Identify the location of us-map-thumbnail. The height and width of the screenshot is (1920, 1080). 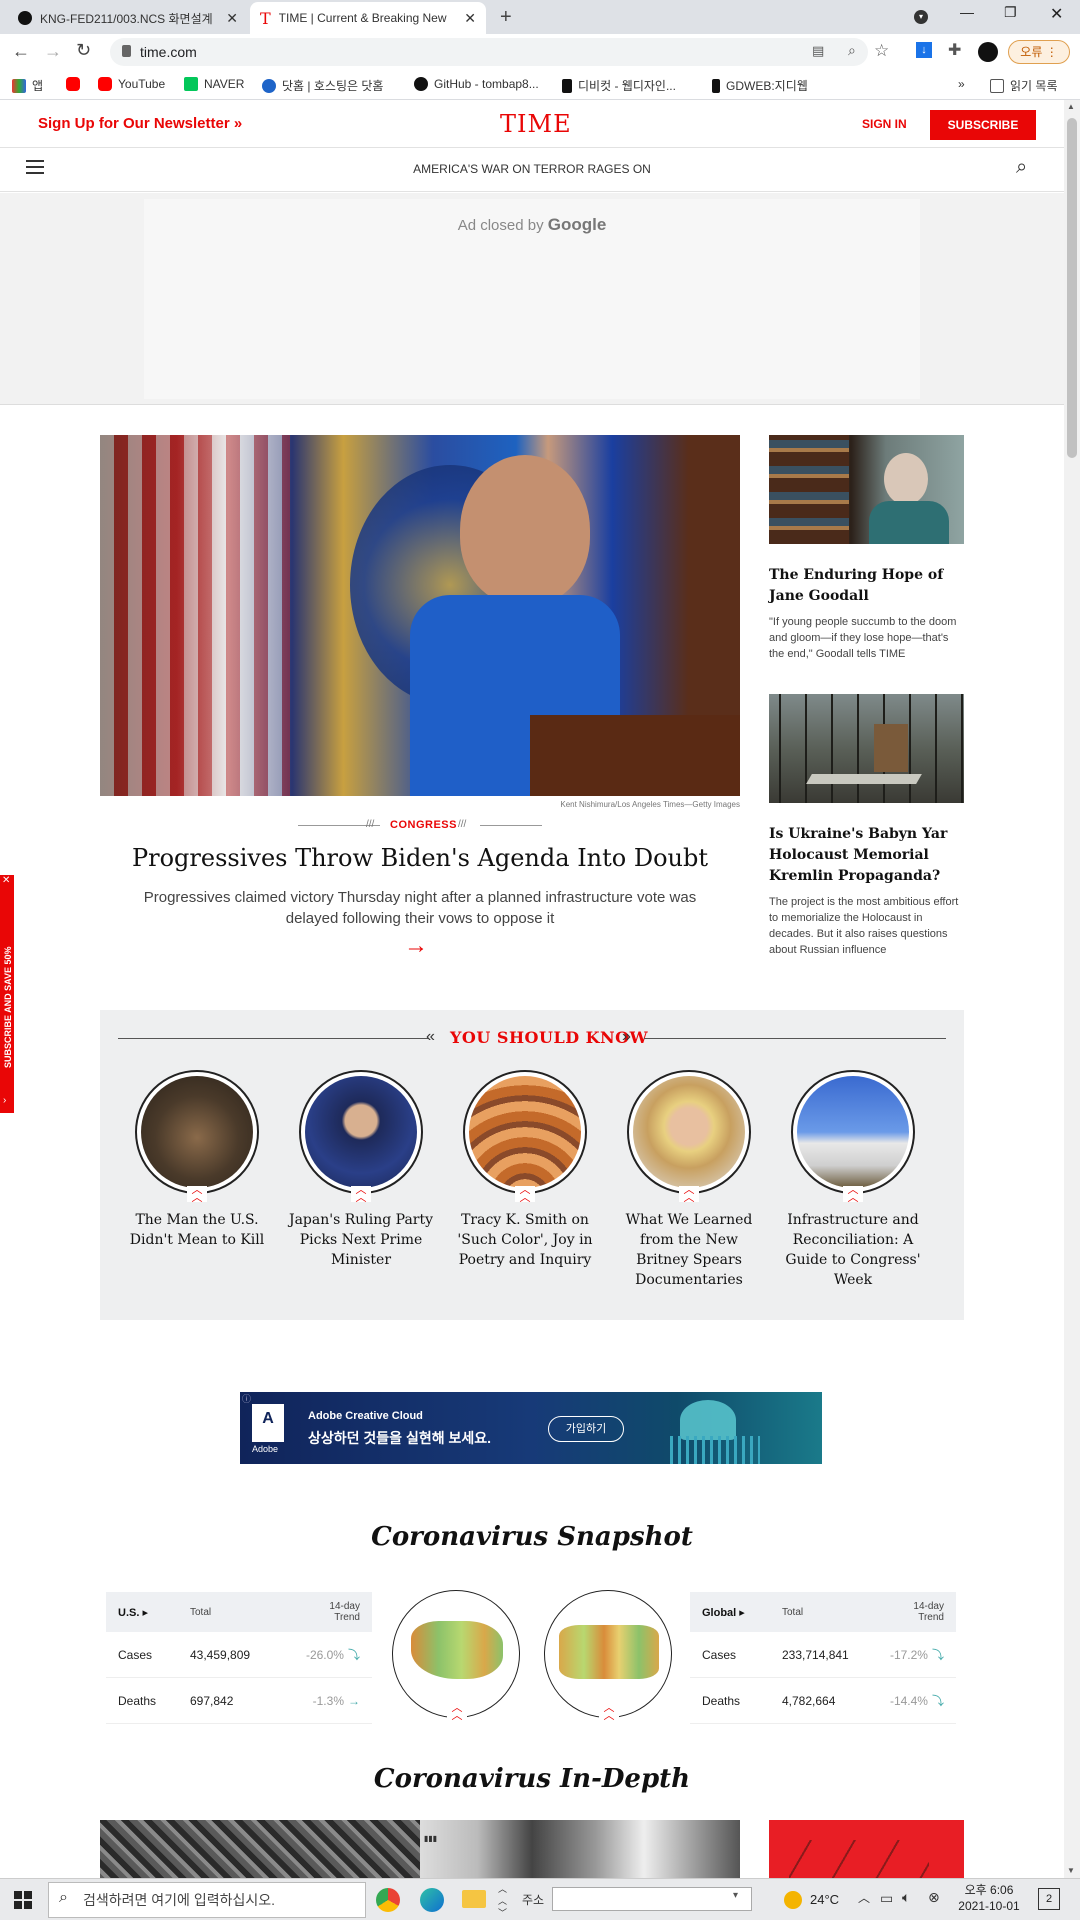
(456, 1654).